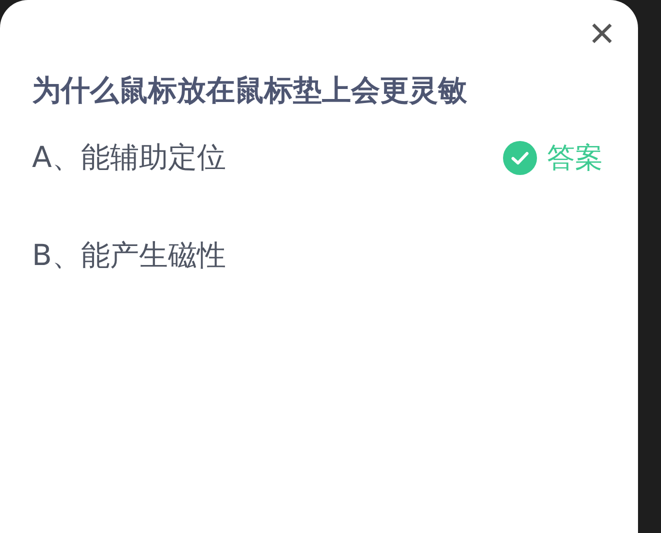  I want to click on question-text: 为什么鼠标放在鼠标垫上会更灵敏, so click(250, 90).